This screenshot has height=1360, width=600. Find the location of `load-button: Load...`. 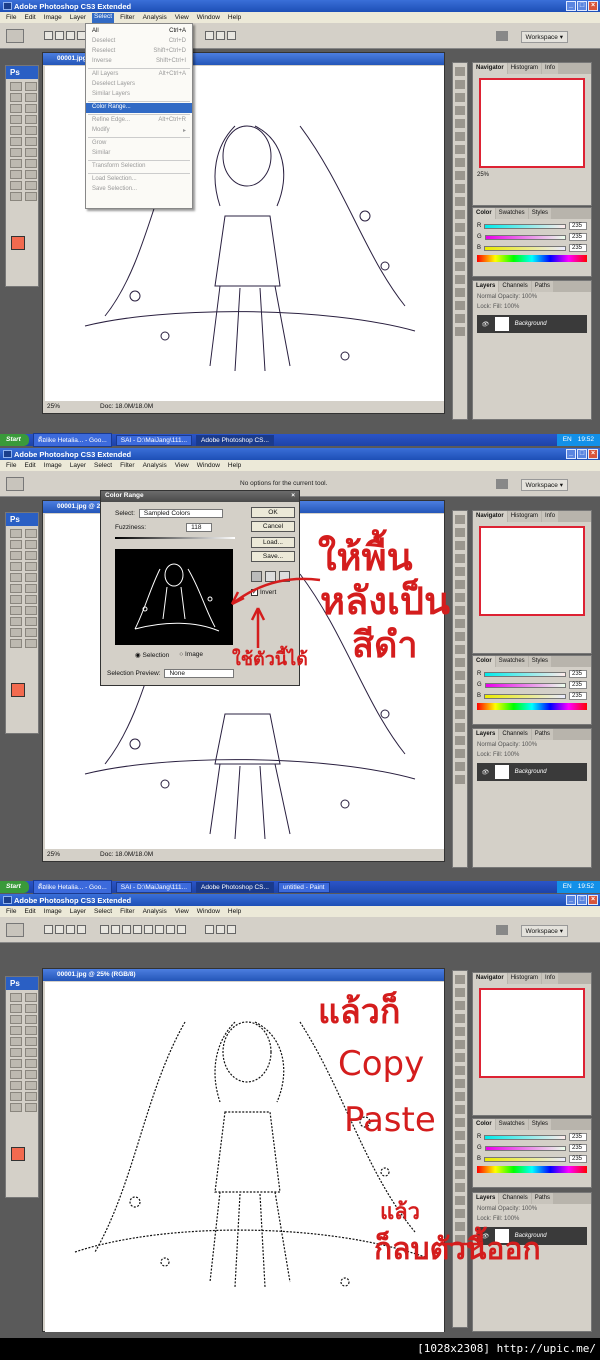

load-button: Load... is located at coordinates (273, 542).